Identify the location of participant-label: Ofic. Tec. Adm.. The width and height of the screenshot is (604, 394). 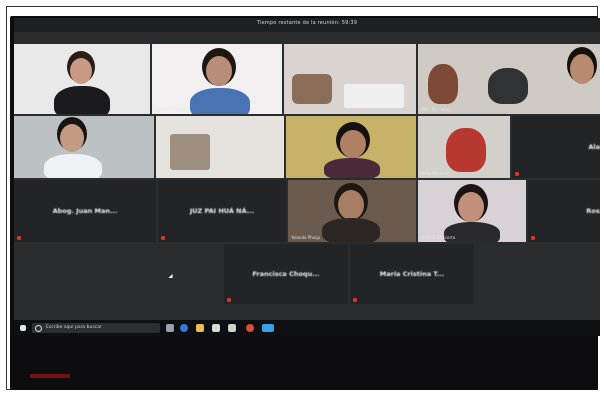
(436, 109).